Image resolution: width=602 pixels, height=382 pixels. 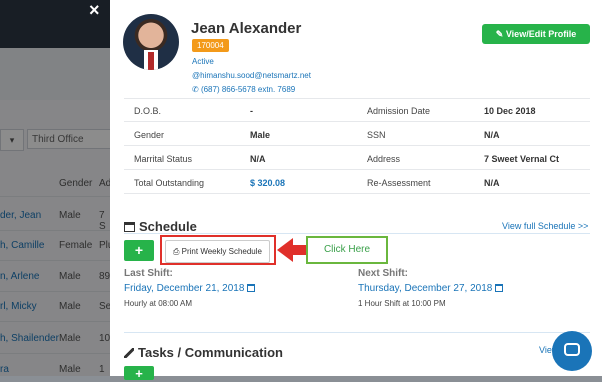 What do you see at coordinates (260, 135) in the screenshot?
I see `gender-value: Male` at bounding box center [260, 135].